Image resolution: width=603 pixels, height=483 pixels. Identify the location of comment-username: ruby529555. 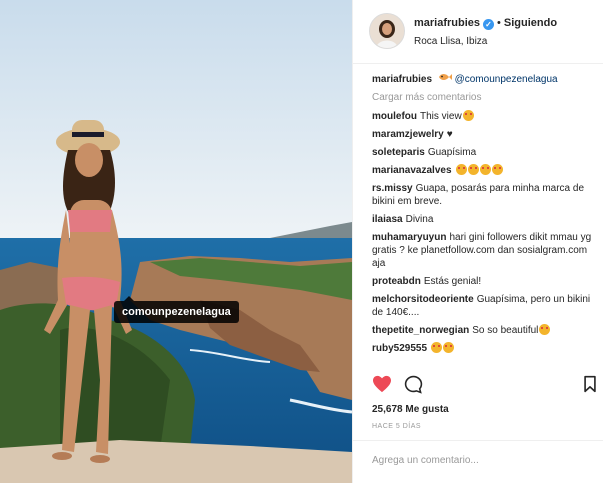
(399, 348).